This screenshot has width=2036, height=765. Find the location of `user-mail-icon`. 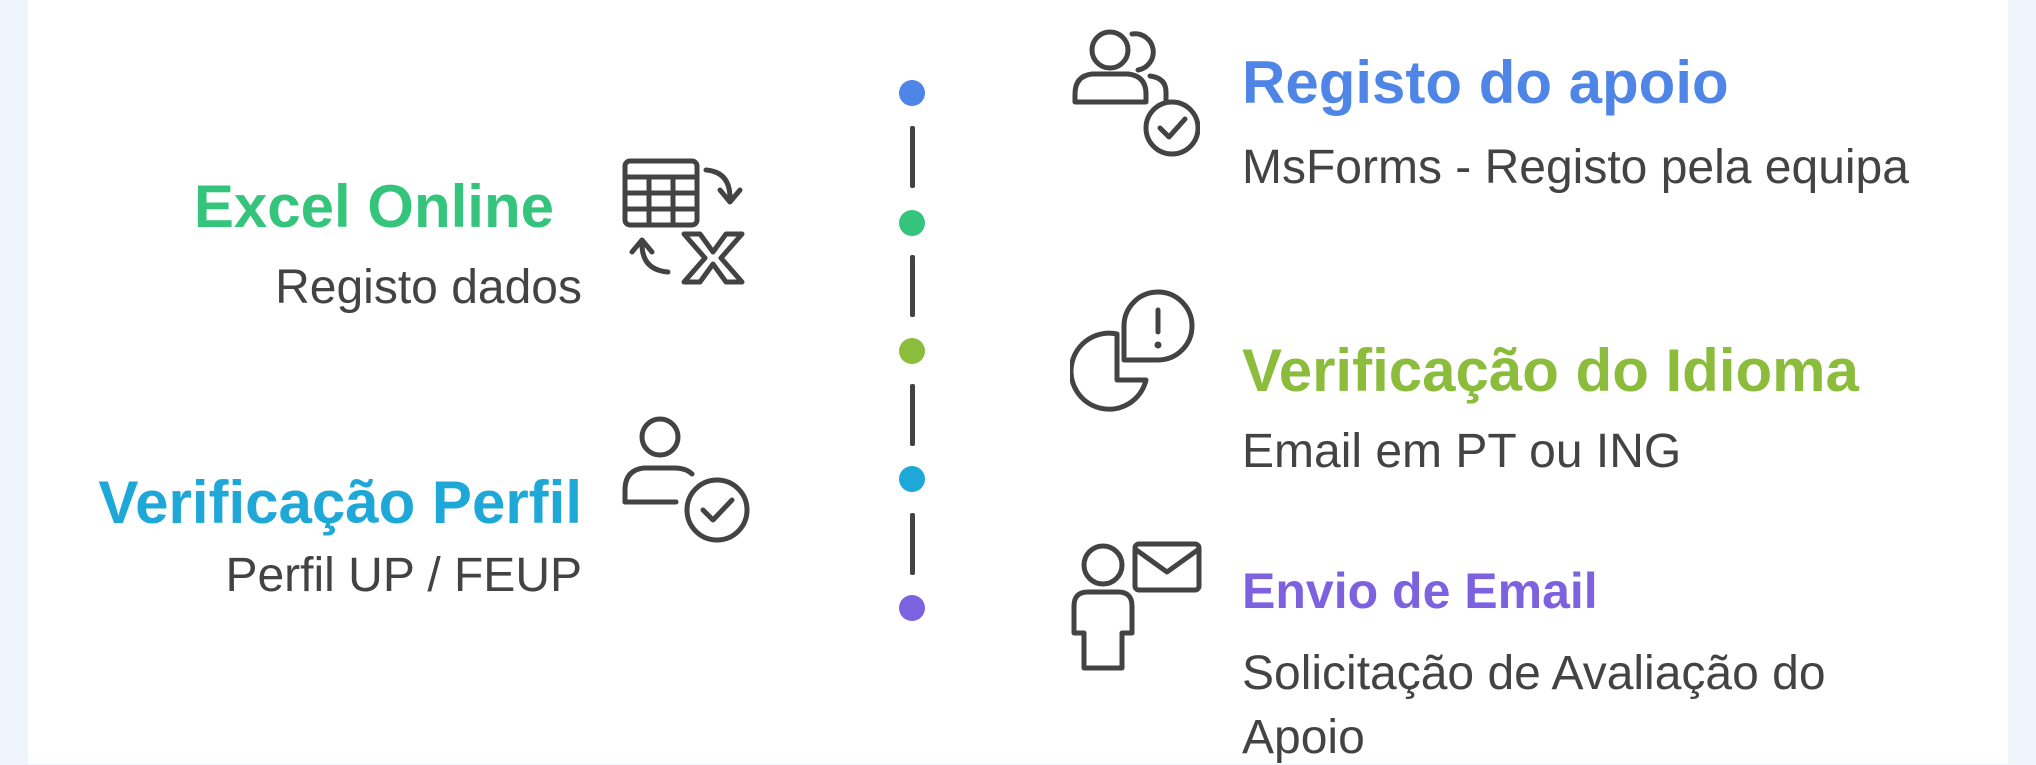

user-mail-icon is located at coordinates (1137, 607).